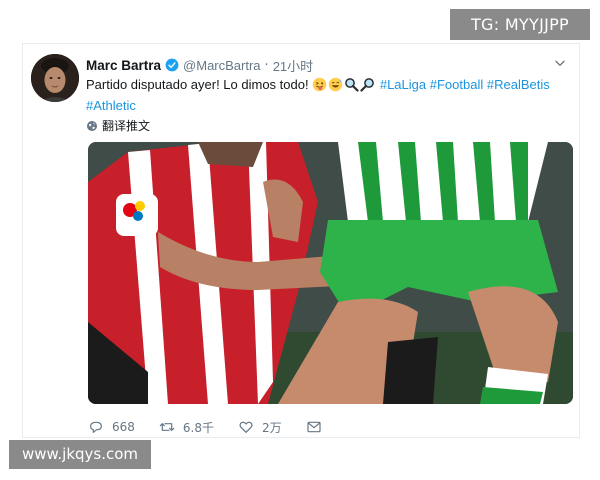  Describe the element at coordinates (403, 84) in the screenshot. I see `hashtag-laliga: #LaLiga` at that location.